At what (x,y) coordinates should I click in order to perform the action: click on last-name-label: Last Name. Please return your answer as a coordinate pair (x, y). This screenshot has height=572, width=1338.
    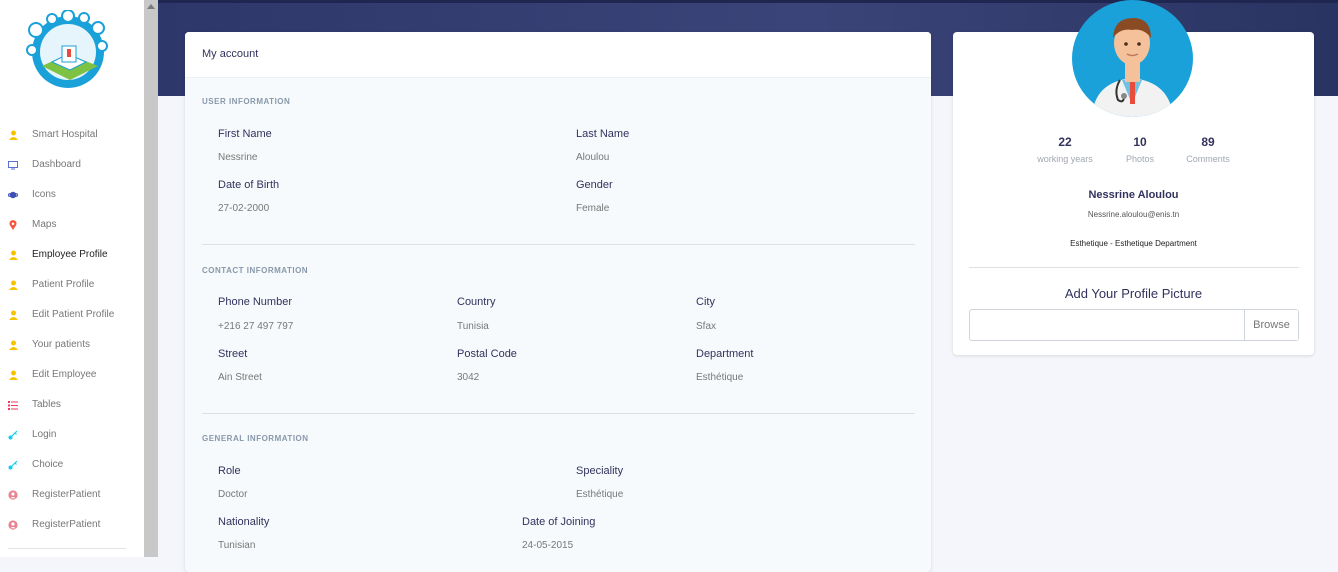
    Looking at the image, I should click on (603, 134).